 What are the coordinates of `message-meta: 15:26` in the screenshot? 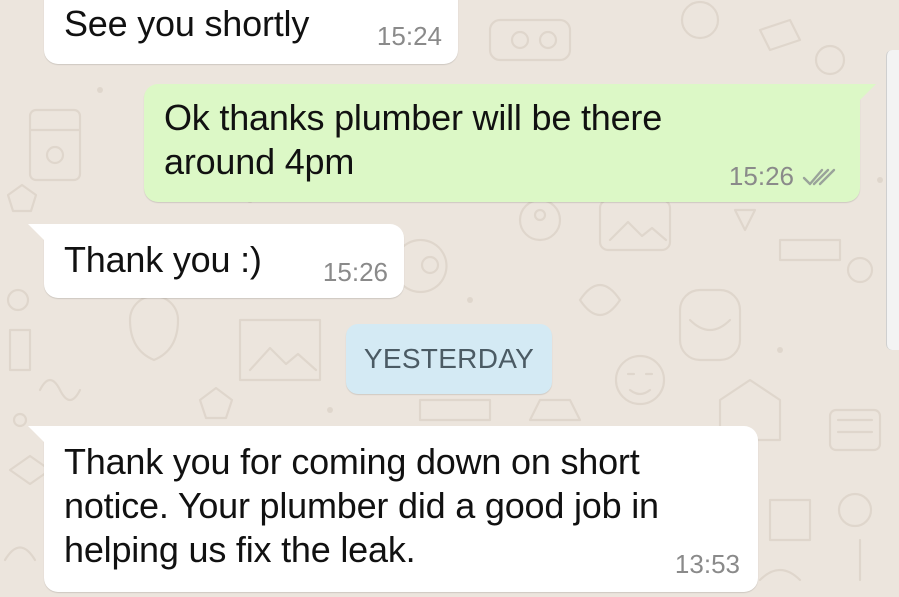 It's located at (783, 176).